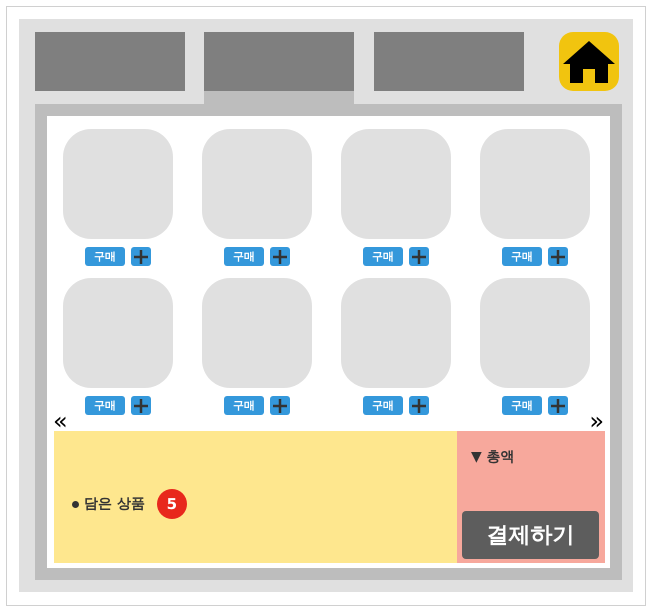 The image size is (657, 613). I want to click on tab, so click(279, 68).